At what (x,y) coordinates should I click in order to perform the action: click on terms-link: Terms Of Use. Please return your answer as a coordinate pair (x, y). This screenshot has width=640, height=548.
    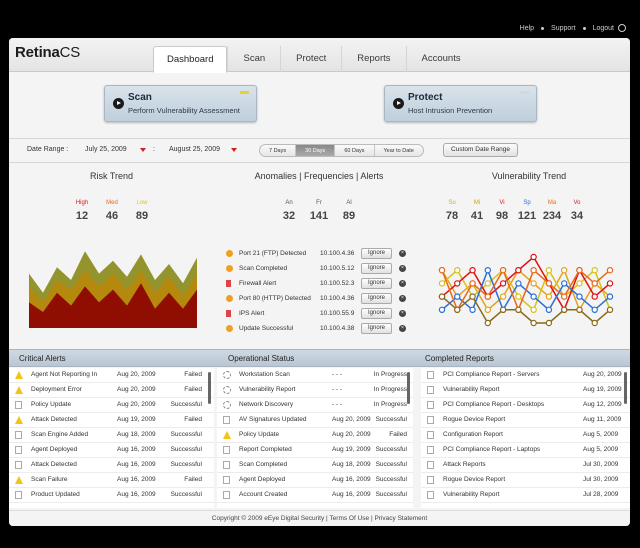
    Looking at the image, I should click on (349, 518).